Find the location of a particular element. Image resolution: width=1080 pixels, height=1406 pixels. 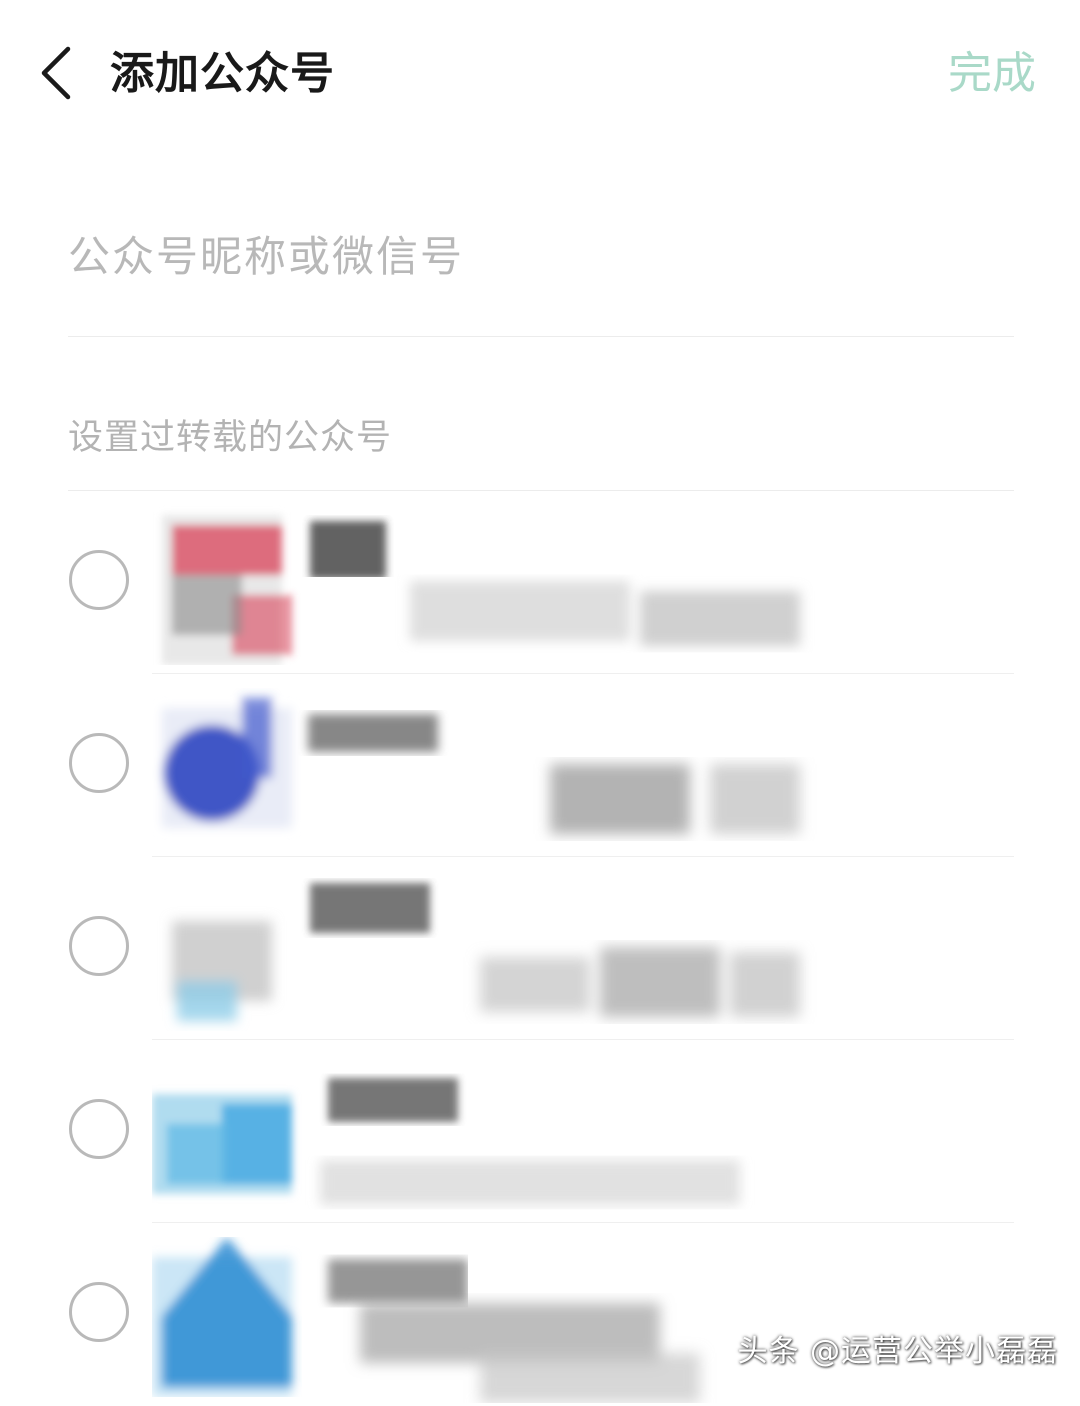

back-button is located at coordinates (56, 73).